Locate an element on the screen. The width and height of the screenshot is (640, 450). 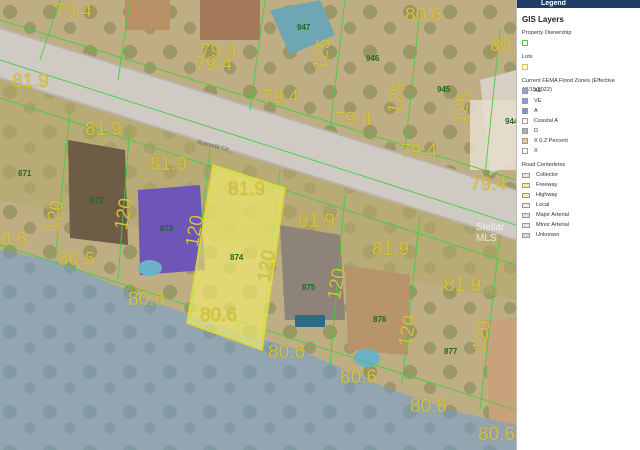
property-ownership-label: Property Ownership is located at coordinates (547, 33).